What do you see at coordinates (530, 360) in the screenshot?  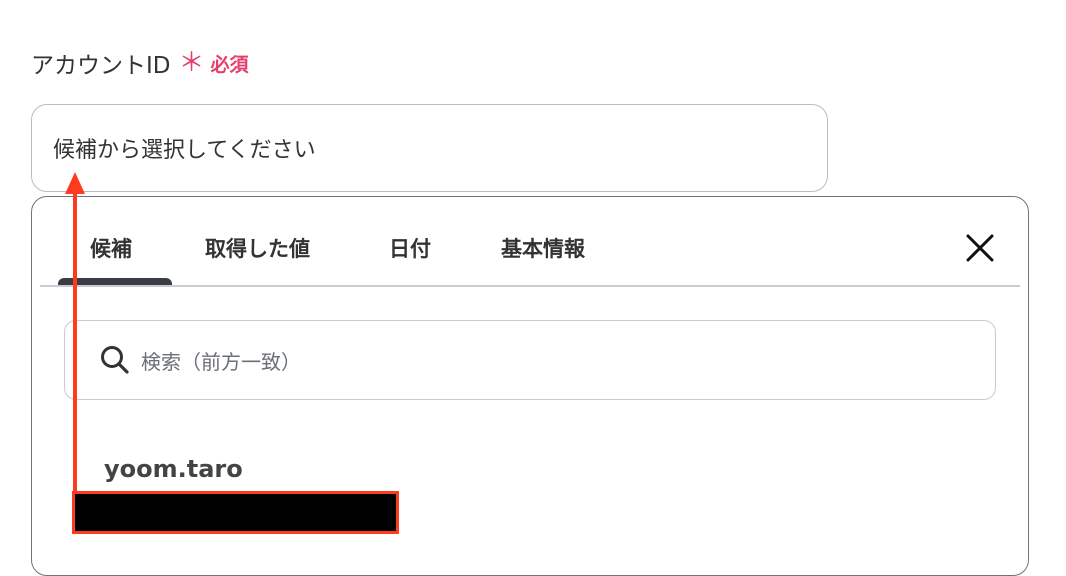 I see `search-input: 検索（前方一致）` at bounding box center [530, 360].